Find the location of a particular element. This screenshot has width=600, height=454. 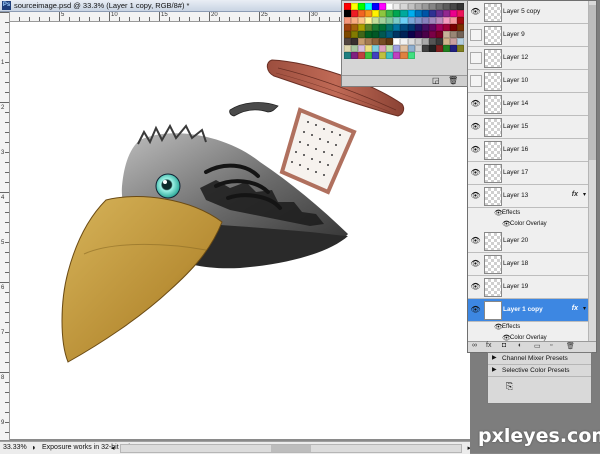

layer-row: 👁 Layer 20 is located at coordinates (528, 241).